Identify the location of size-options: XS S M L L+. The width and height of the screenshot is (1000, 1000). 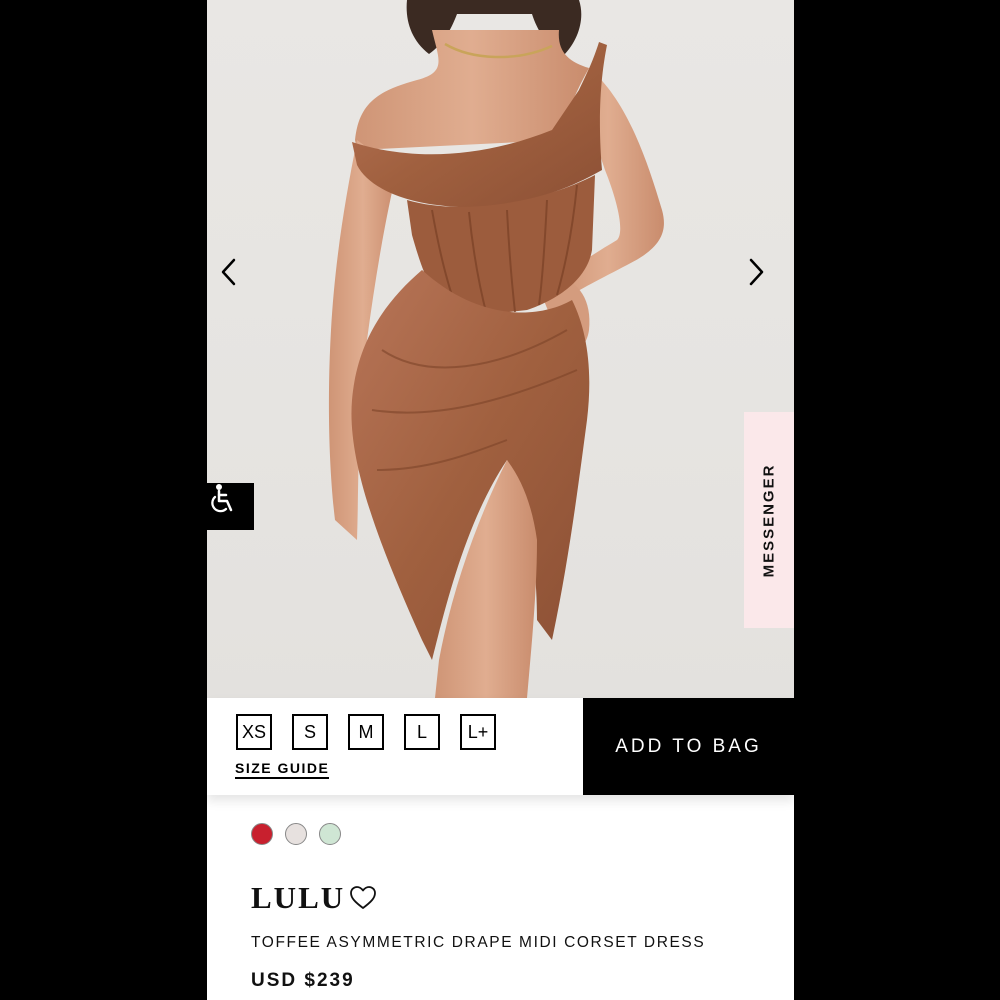
(366, 732).